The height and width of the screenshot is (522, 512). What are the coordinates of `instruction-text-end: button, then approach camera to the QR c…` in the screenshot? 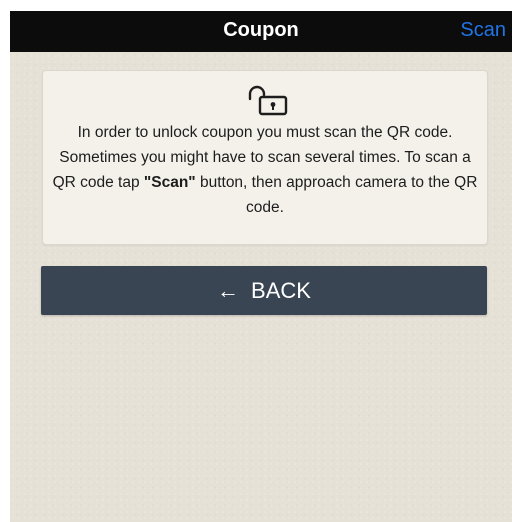 It's located at (336, 195).